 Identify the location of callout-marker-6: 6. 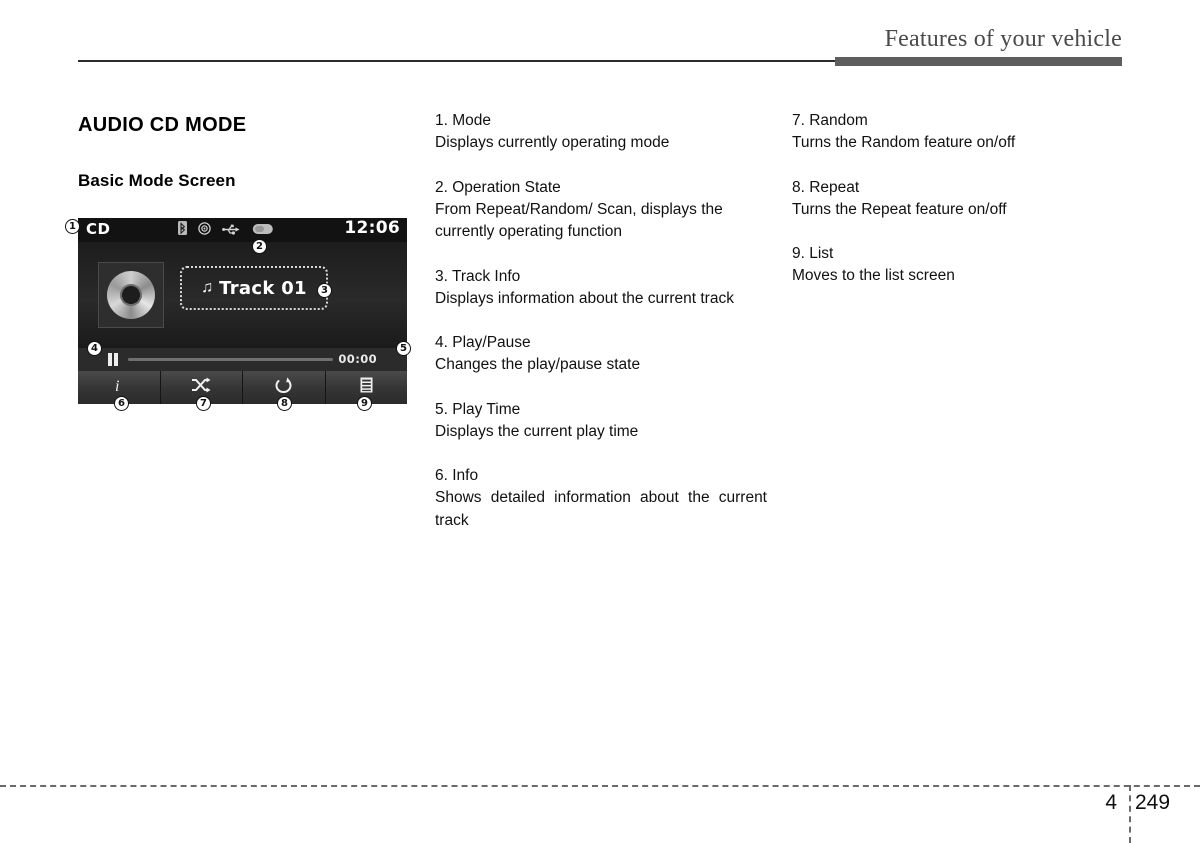
(121, 403).